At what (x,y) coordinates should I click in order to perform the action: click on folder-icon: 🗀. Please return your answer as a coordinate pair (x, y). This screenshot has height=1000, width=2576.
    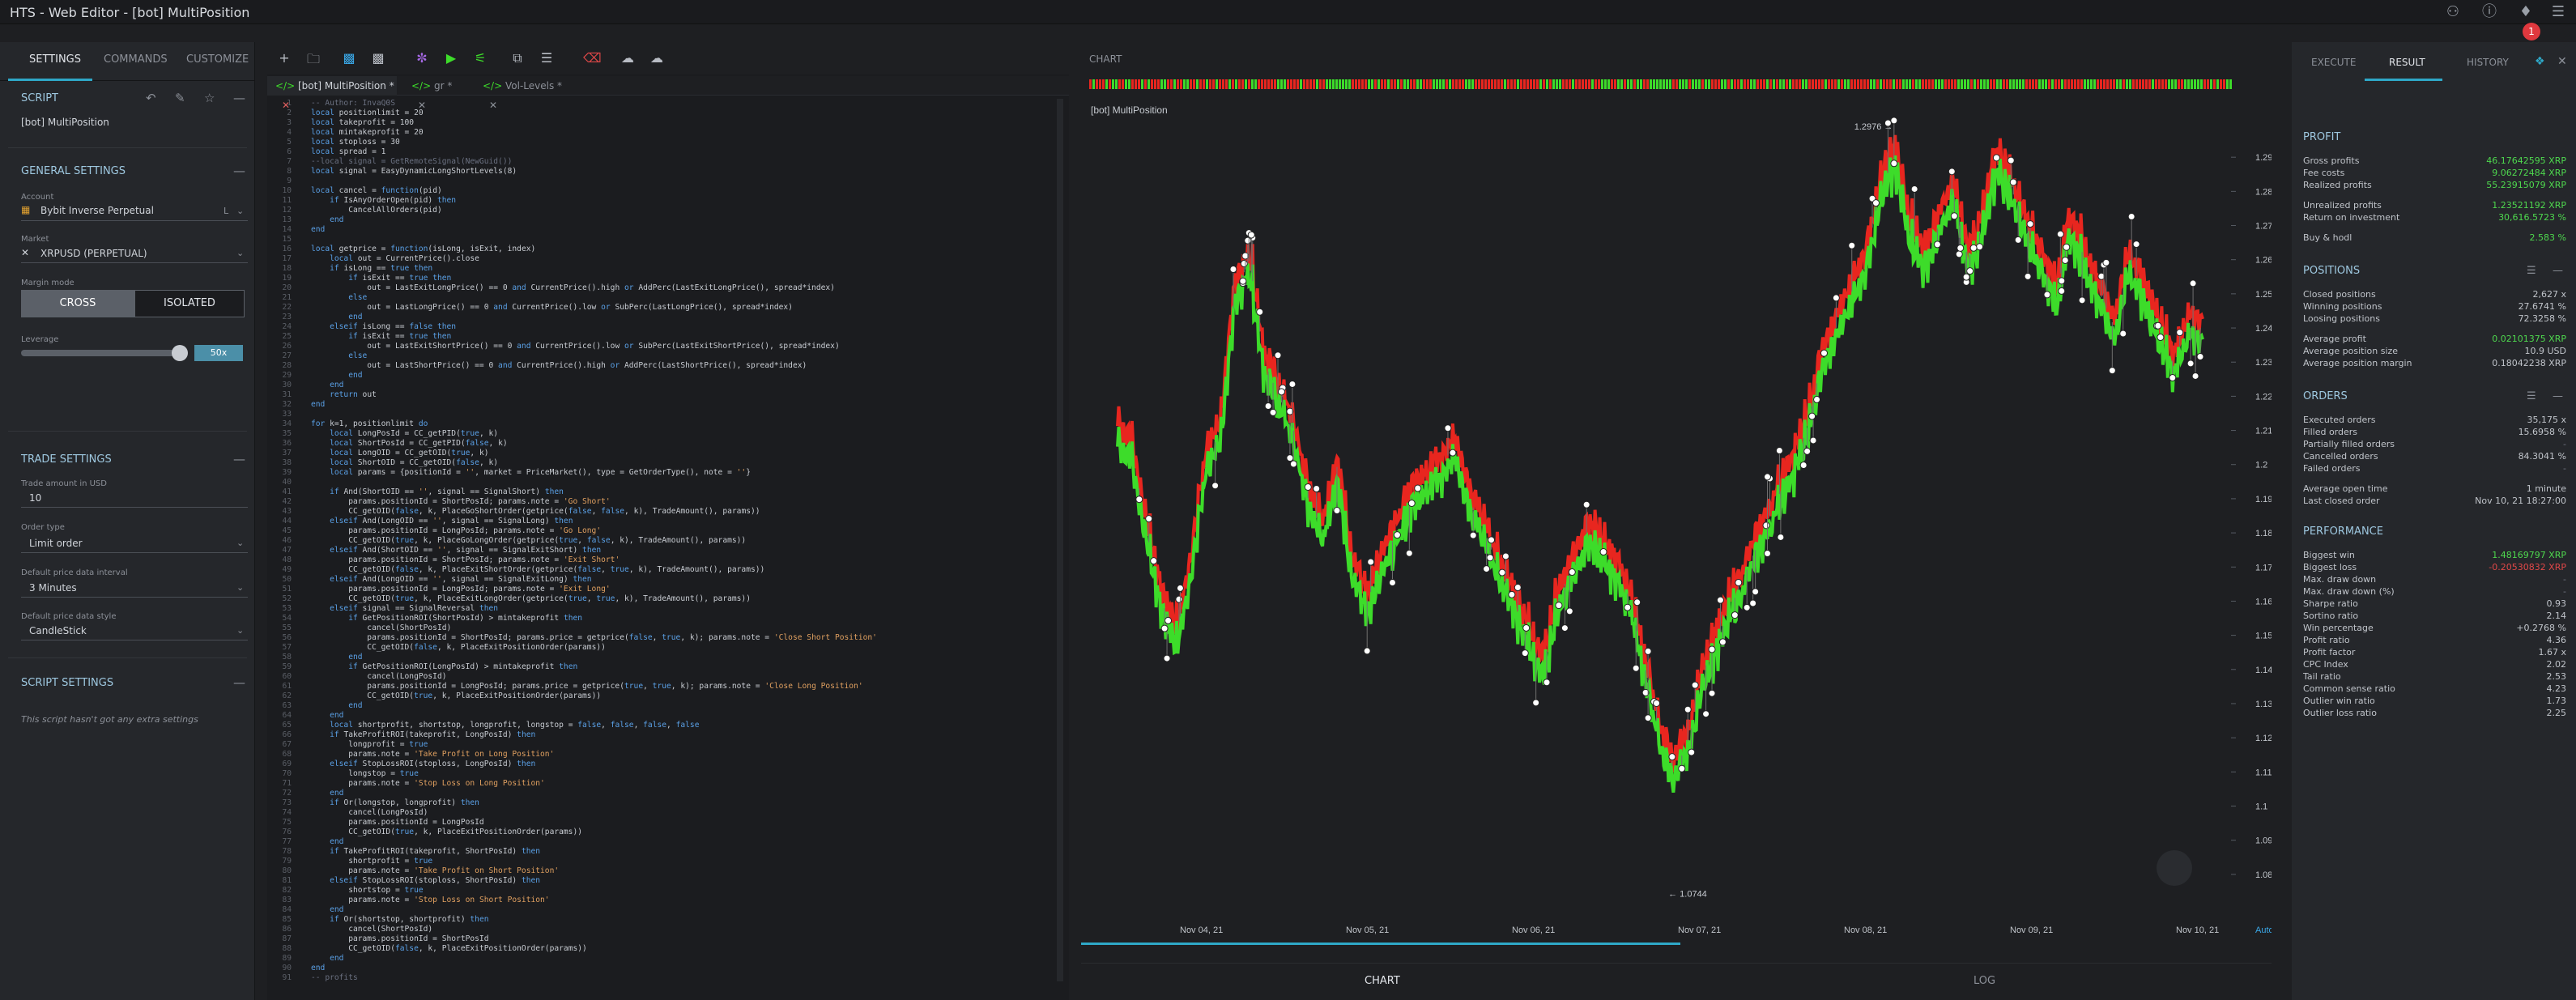
    Looking at the image, I should click on (313, 61).